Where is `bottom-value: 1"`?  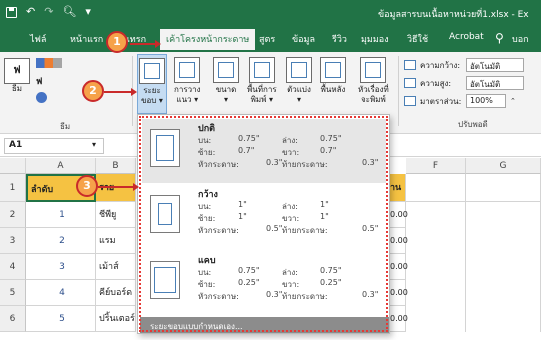
bottom-value: 1" is located at coordinates (324, 204).